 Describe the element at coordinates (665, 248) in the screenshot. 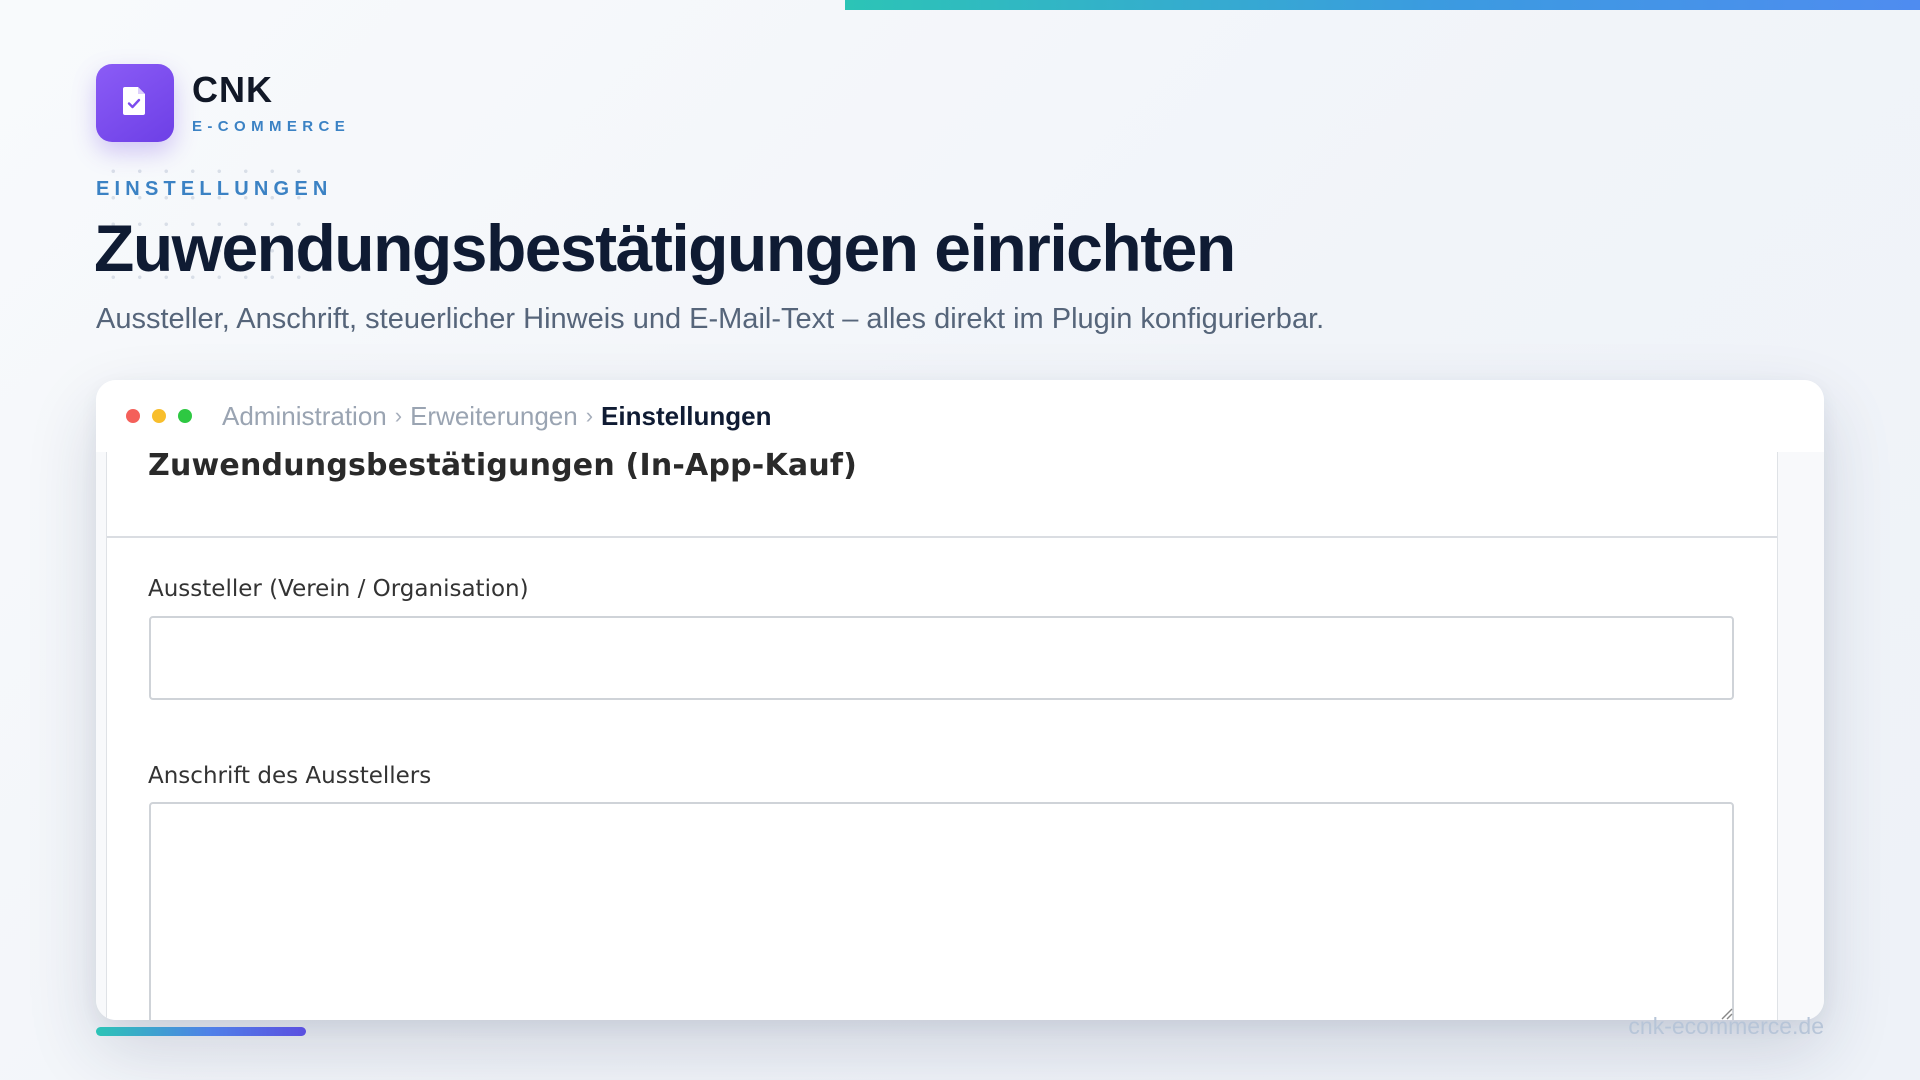

I see `page-title: Zuwendungsbestätigungen einrichten` at that location.